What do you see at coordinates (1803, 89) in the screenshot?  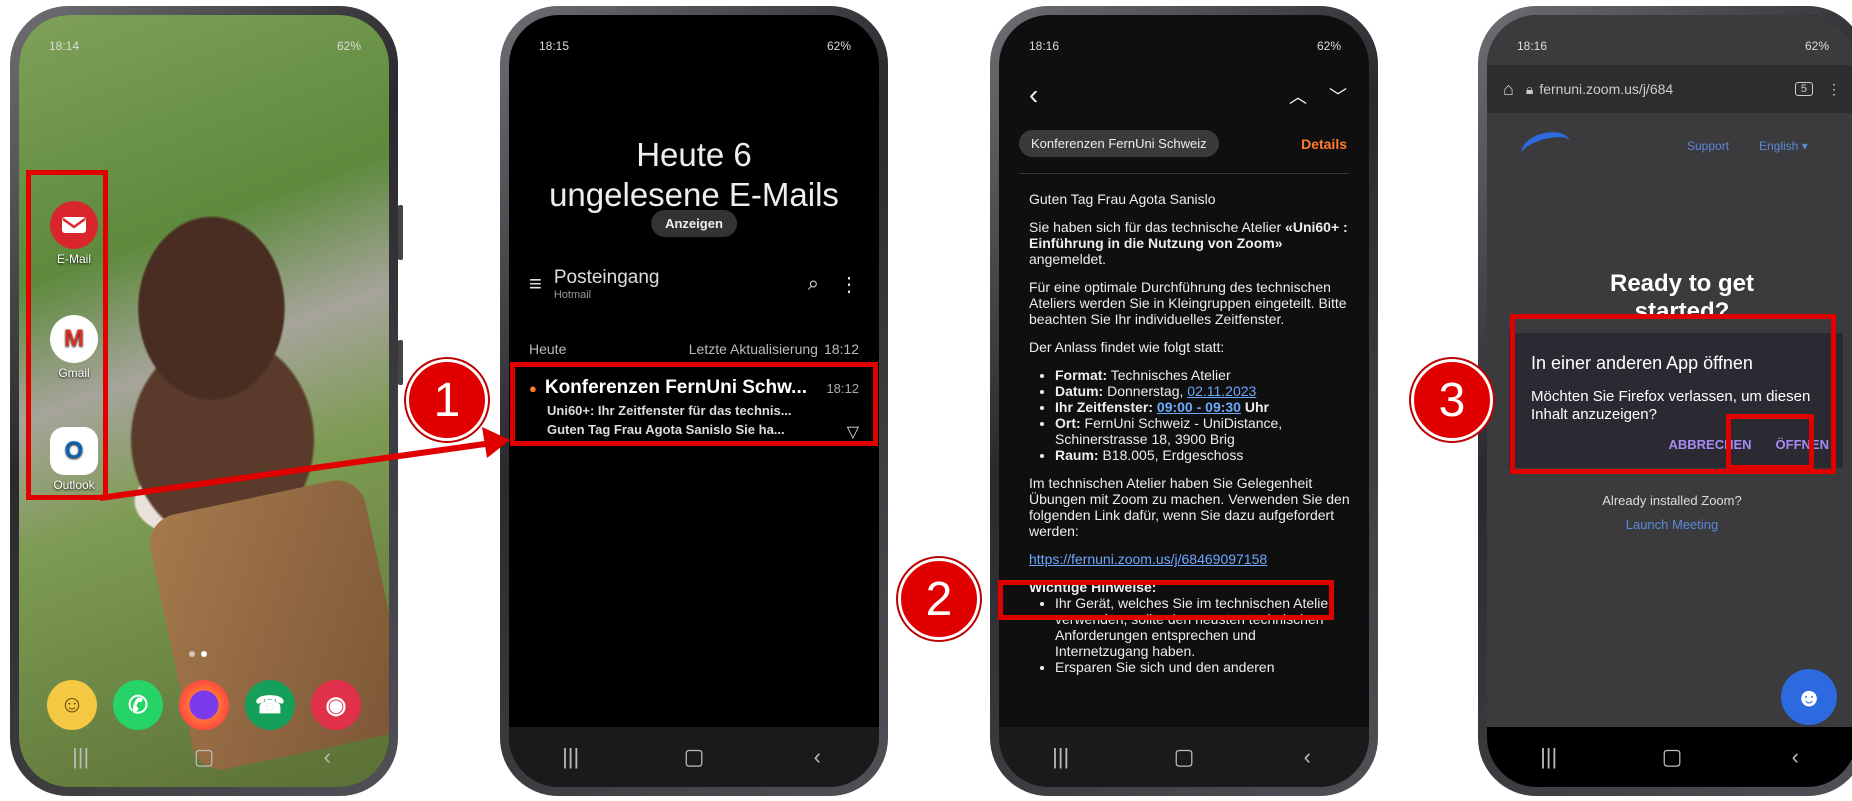 I see `tabs-counter: 5` at bounding box center [1803, 89].